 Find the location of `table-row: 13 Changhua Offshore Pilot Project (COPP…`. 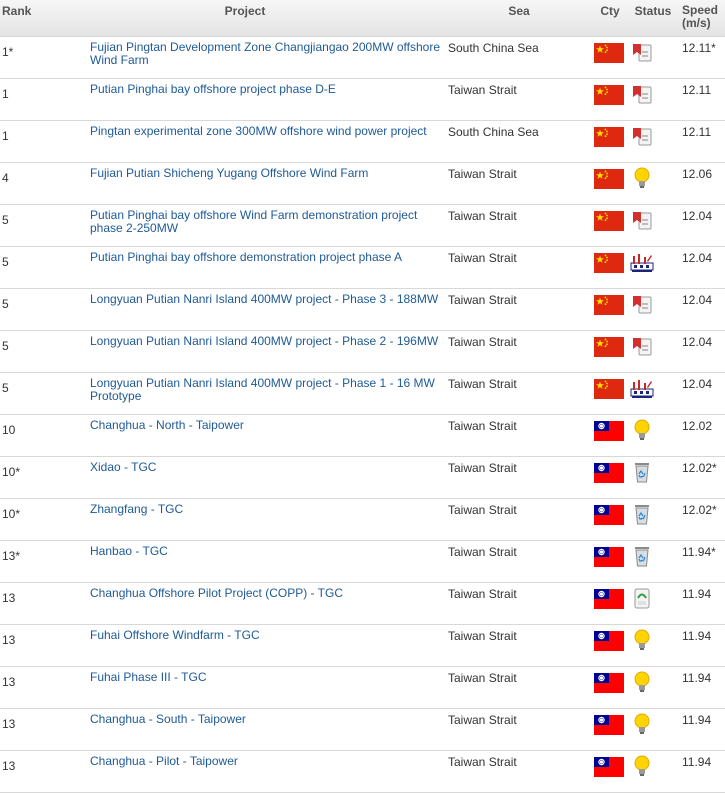

table-row: 13 Changhua Offshore Pilot Project (COPP… is located at coordinates (362, 603).